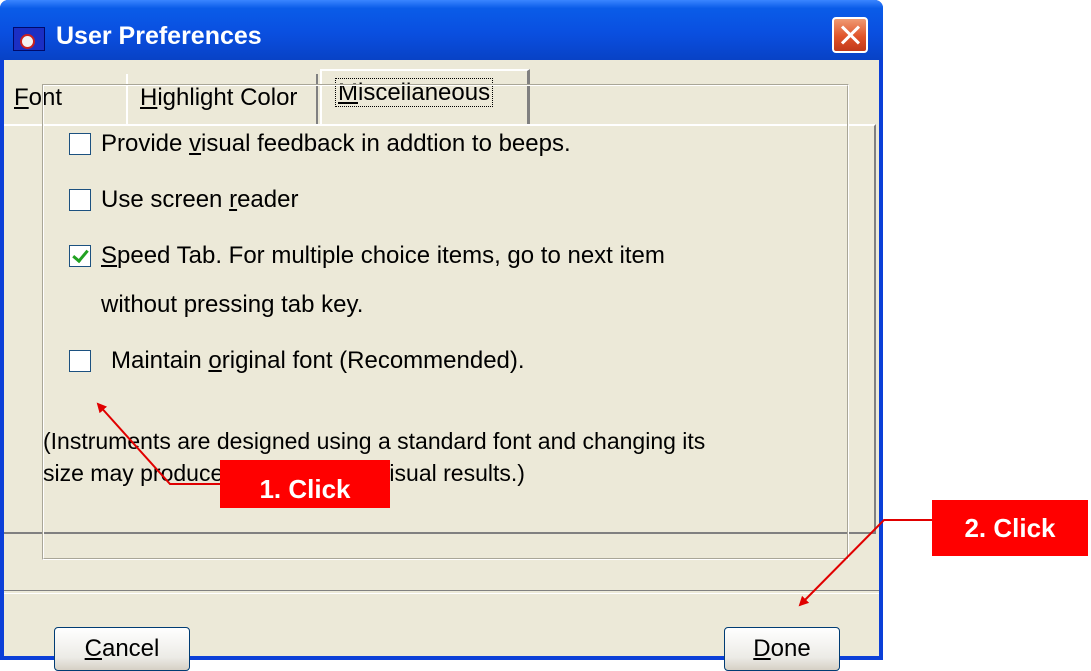  I want to click on arrow-to-done, so click(865, 563).